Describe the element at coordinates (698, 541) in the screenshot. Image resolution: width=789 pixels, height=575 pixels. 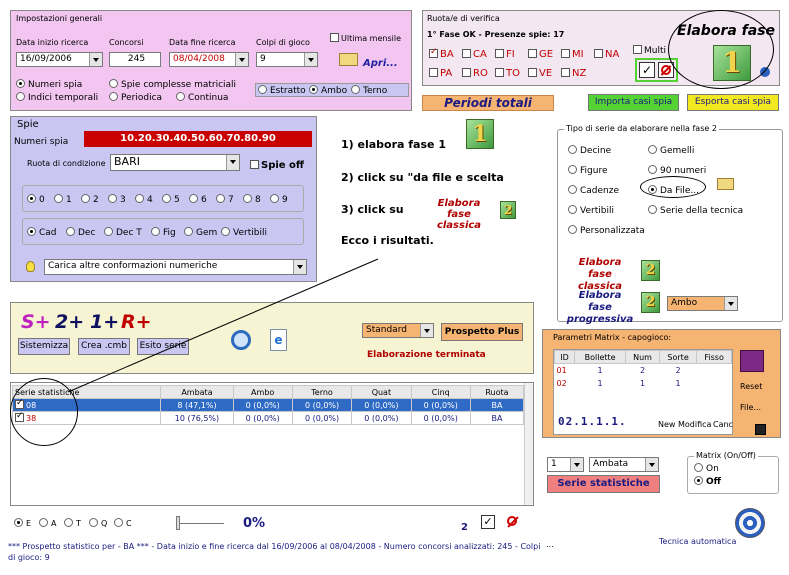
I see `tecnica-automatica-label: Tecnica automatica` at that location.